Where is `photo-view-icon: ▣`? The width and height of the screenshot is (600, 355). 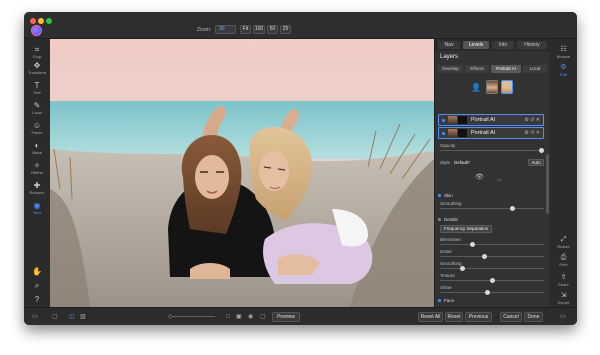 photo-view-icon: ▣ is located at coordinates (239, 317).